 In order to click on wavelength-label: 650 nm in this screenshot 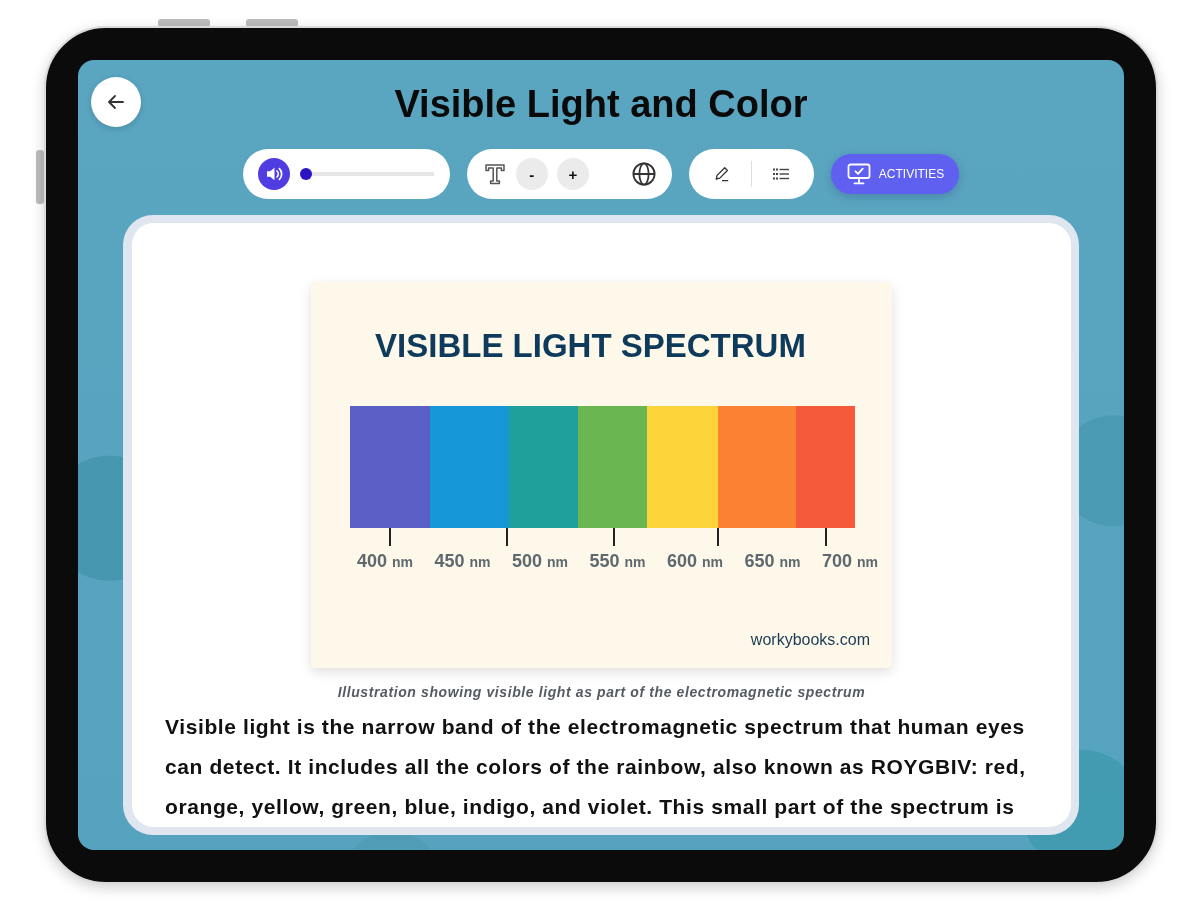, I will do `click(772, 561)`.